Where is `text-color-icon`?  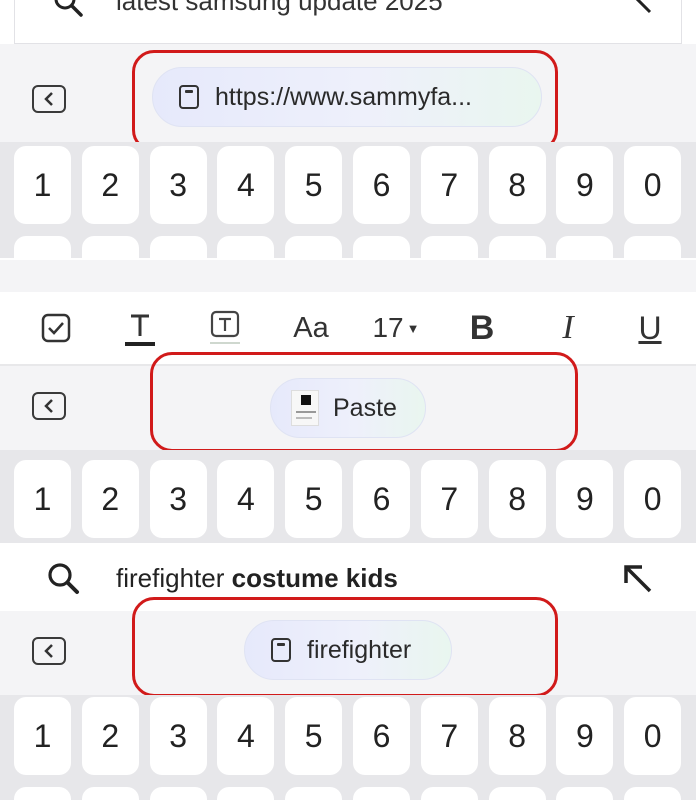
text-color-icon is located at coordinates (140, 328).